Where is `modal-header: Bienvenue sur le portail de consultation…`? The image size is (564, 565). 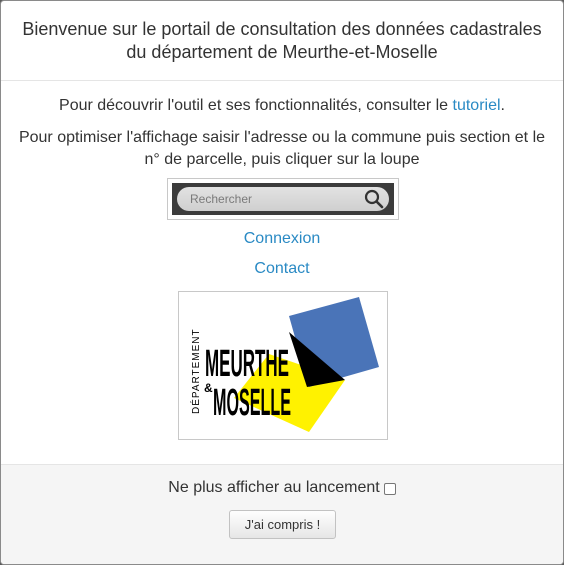
modal-header: Bienvenue sur le portail de consultation… is located at coordinates (282, 41).